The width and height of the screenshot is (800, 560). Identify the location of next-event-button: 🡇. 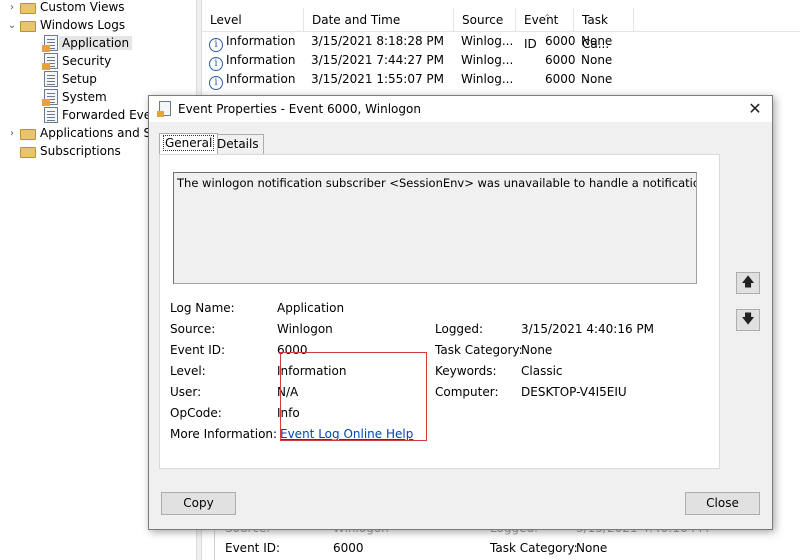
(748, 320).